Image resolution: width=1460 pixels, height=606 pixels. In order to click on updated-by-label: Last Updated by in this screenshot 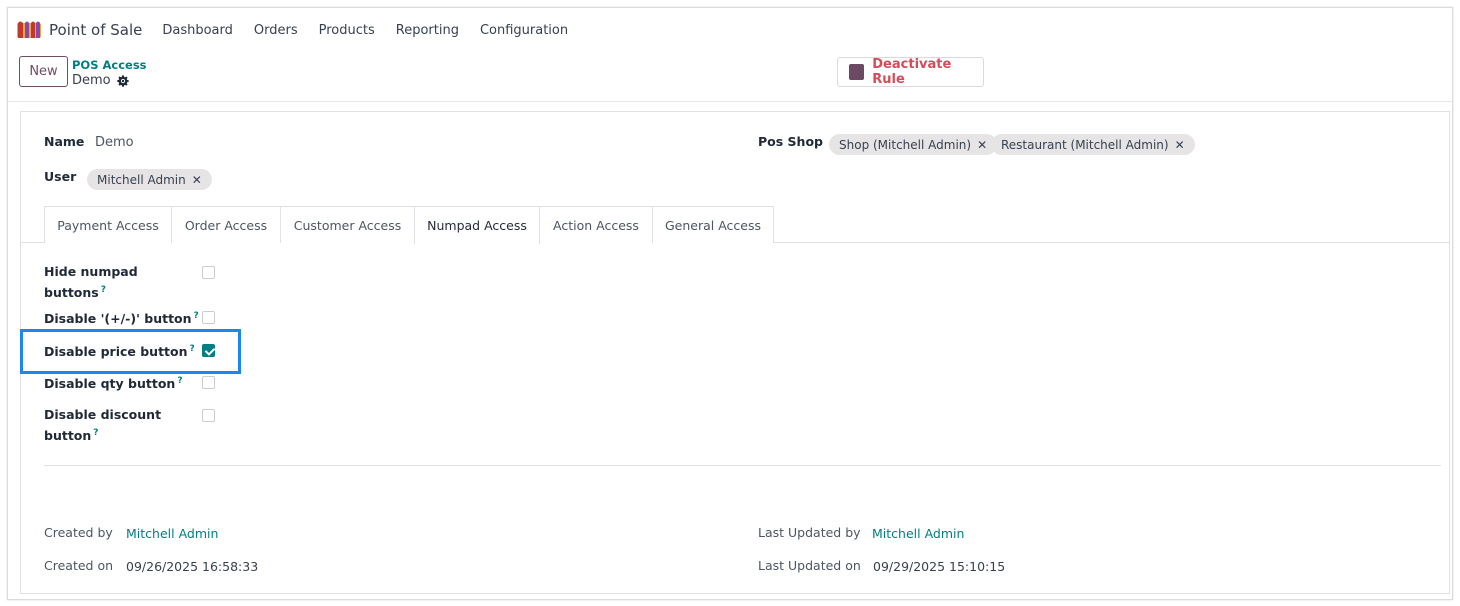, I will do `click(809, 532)`.